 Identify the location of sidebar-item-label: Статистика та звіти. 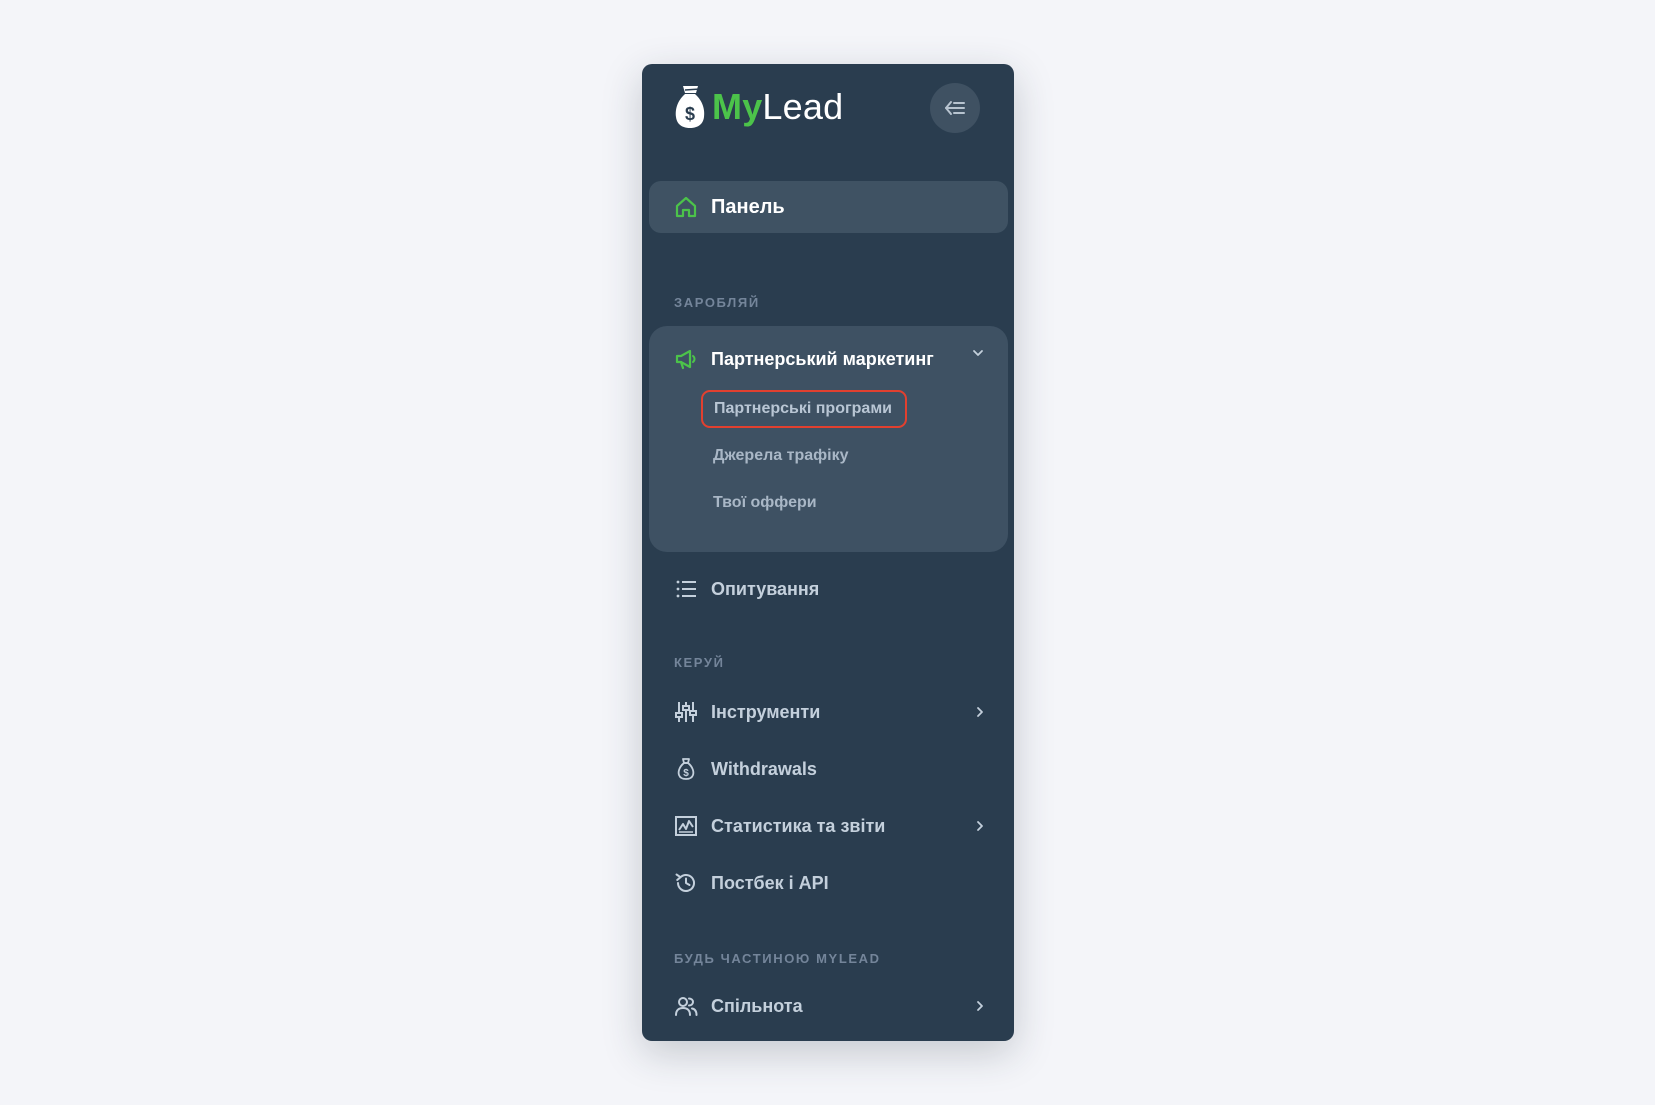
(798, 825).